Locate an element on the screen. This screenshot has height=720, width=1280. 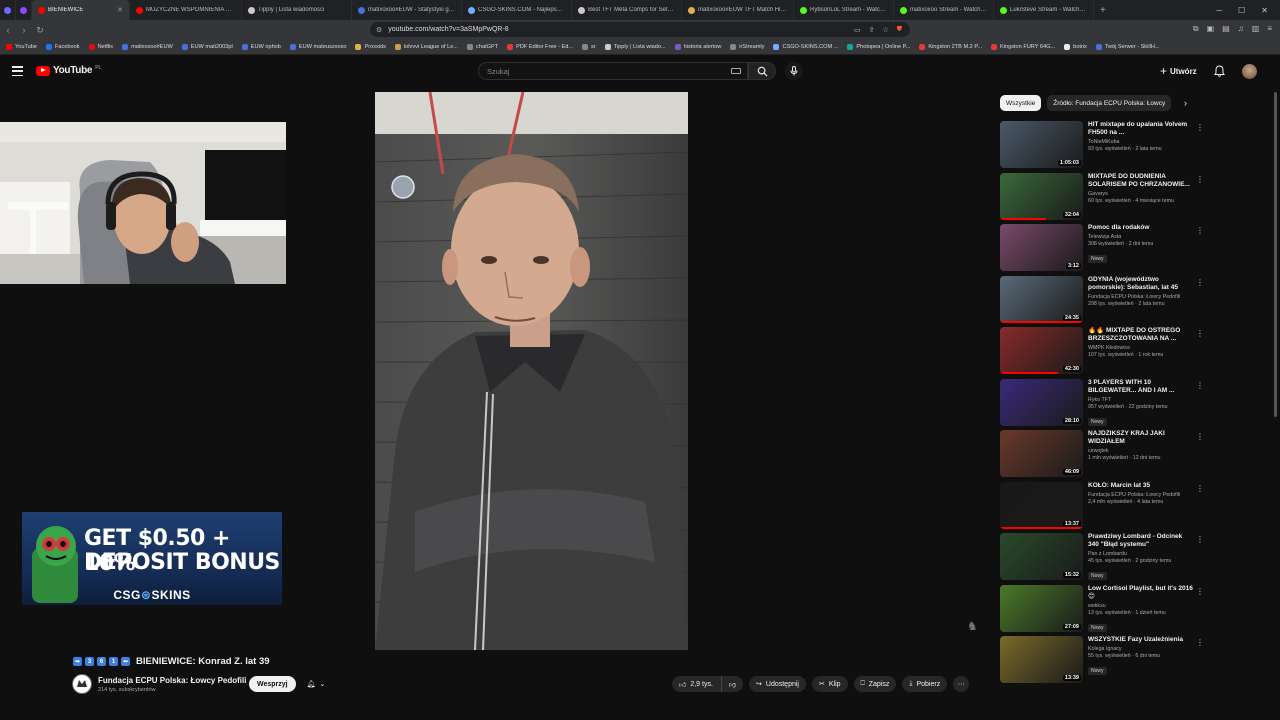
video-thumbnail: 28:10 is located at coordinates (1041, 402).